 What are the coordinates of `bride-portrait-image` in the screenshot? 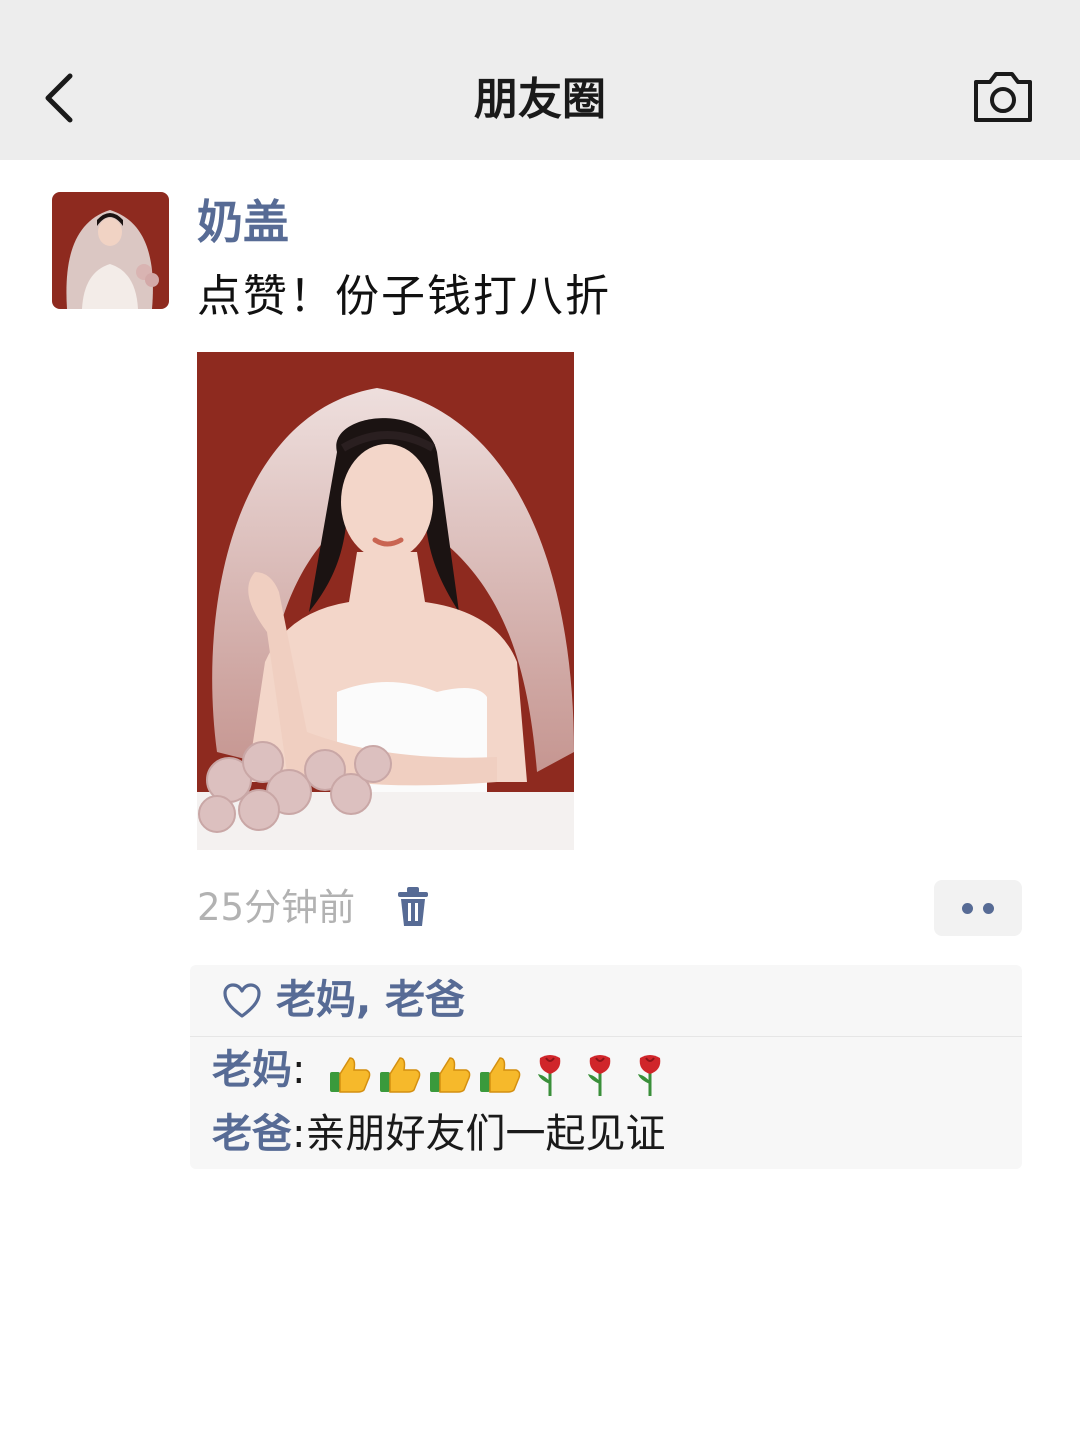 It's located at (385, 601).